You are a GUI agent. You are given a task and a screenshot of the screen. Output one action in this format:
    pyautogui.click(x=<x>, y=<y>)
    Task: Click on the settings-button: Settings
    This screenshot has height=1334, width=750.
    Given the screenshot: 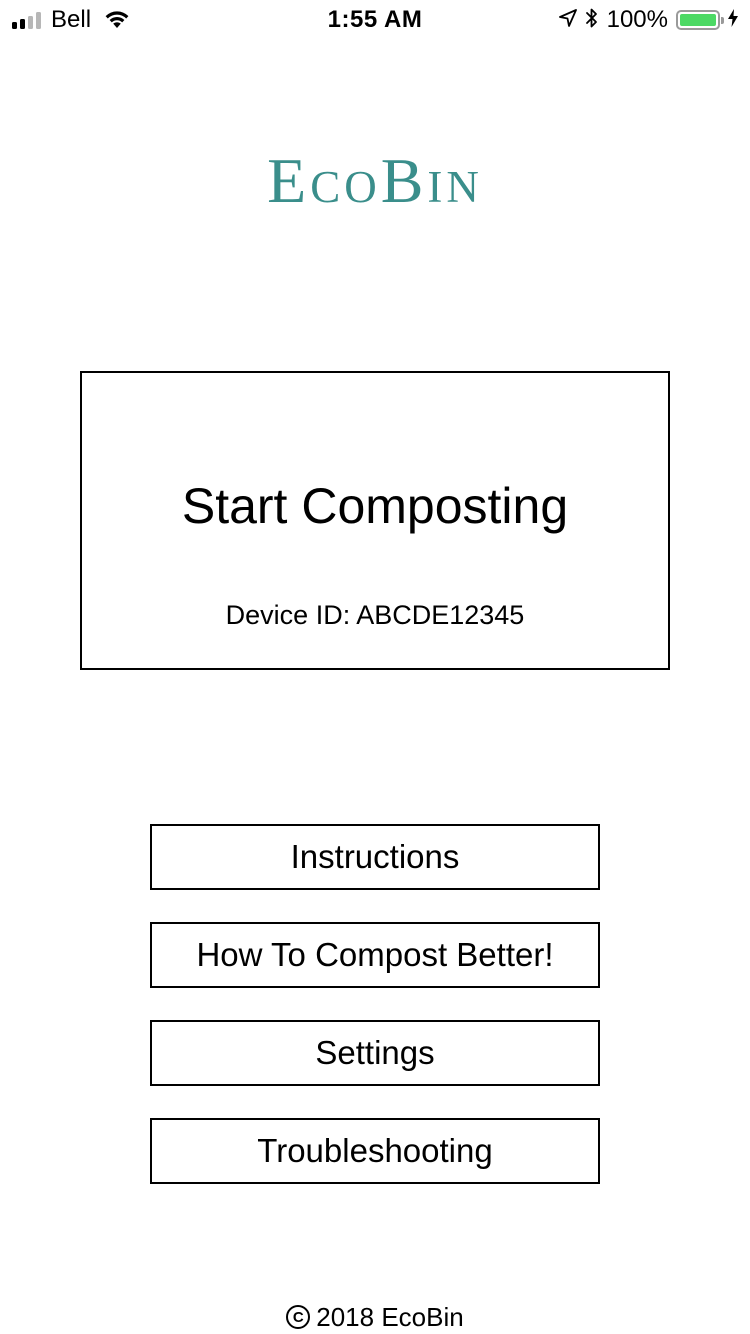 What is the action you would take?
    pyautogui.click(x=375, y=1053)
    